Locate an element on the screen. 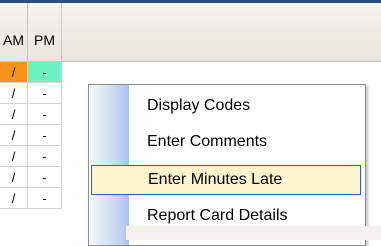  submenu-panel is located at coordinates (253, 233).